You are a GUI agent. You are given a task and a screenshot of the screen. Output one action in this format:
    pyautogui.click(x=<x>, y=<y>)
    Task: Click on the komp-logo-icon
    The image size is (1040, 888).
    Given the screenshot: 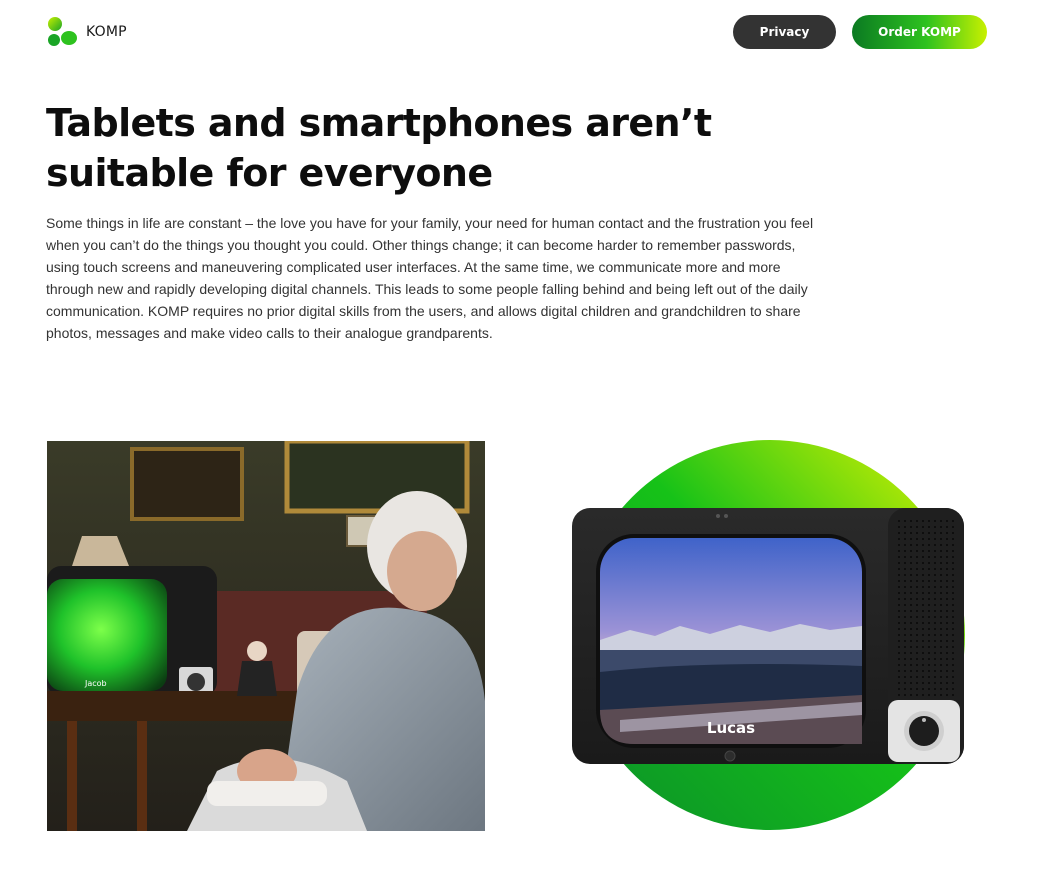 What is the action you would take?
    pyautogui.click(x=62, y=31)
    